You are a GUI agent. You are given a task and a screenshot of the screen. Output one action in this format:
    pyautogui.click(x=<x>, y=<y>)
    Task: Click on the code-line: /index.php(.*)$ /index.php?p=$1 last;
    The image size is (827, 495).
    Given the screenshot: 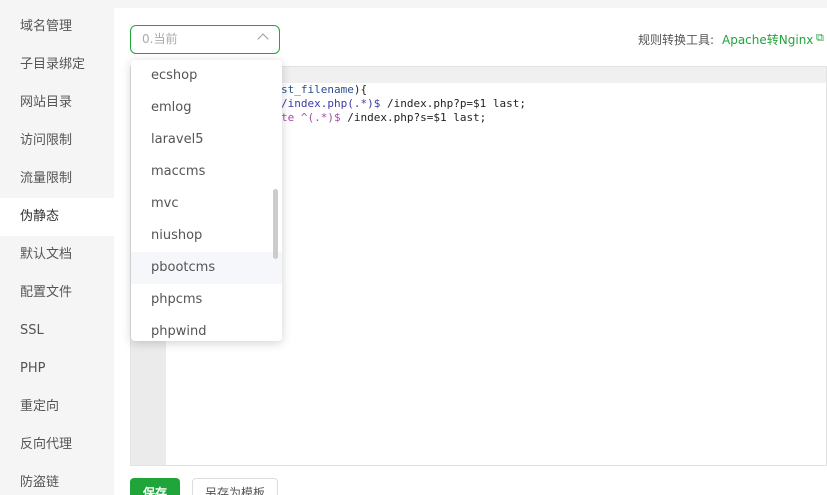 What is the action you would take?
    pyautogui.click(x=404, y=103)
    